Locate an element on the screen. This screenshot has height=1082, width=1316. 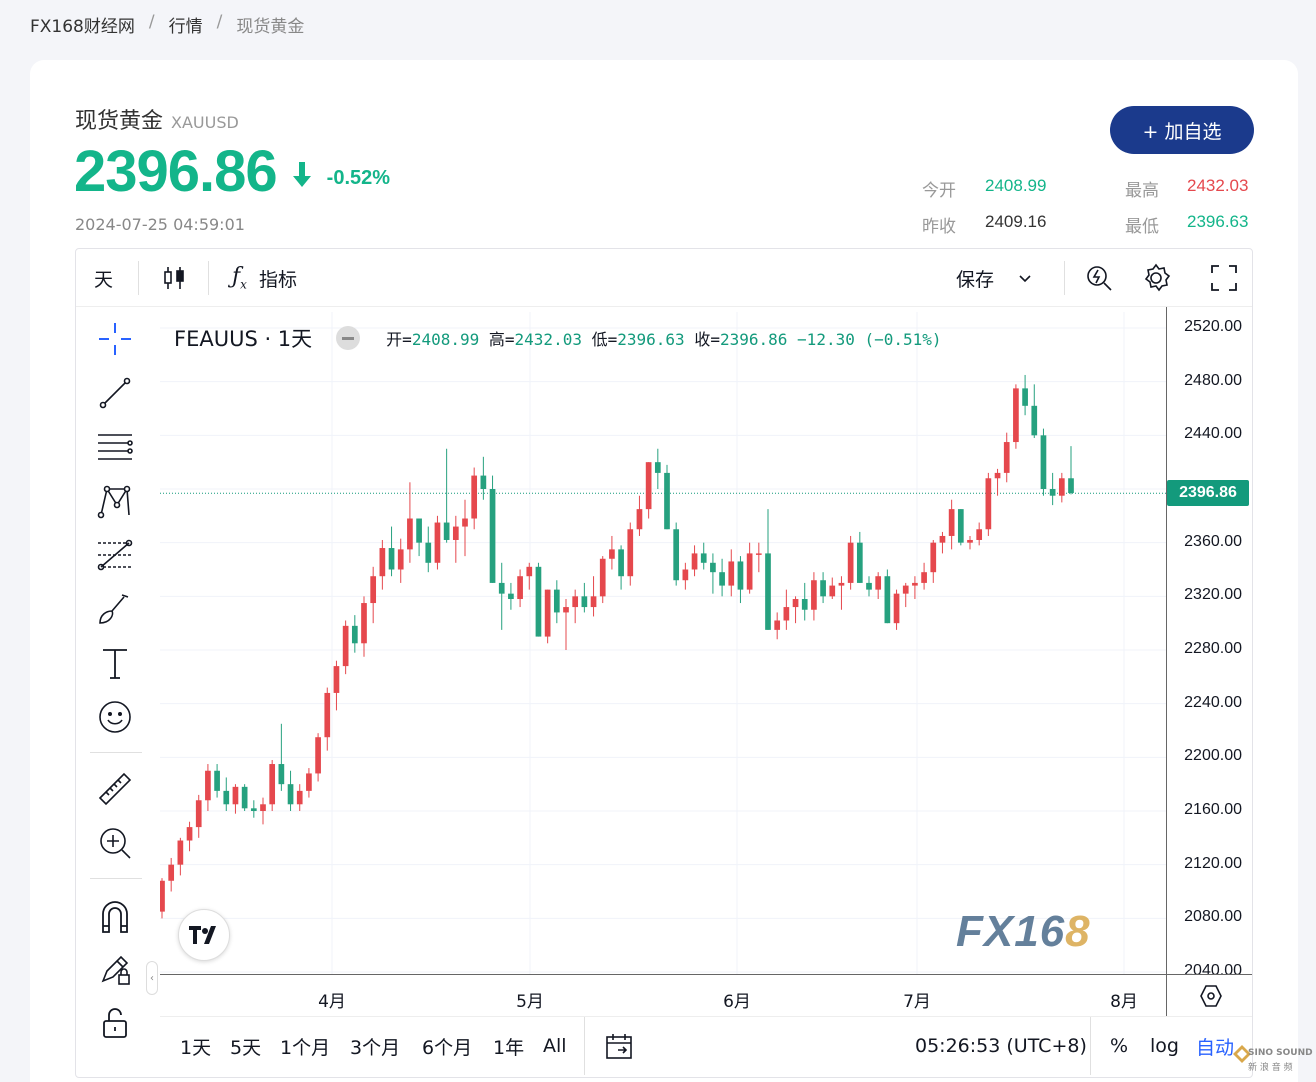
fullscreen-icon is located at coordinates (1224, 278).